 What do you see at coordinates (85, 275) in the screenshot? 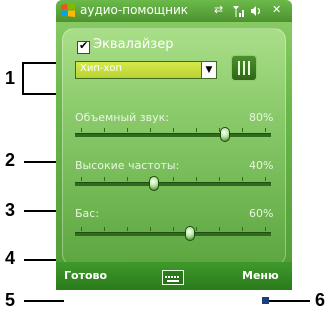
I see `softkey-done: Готово` at bounding box center [85, 275].